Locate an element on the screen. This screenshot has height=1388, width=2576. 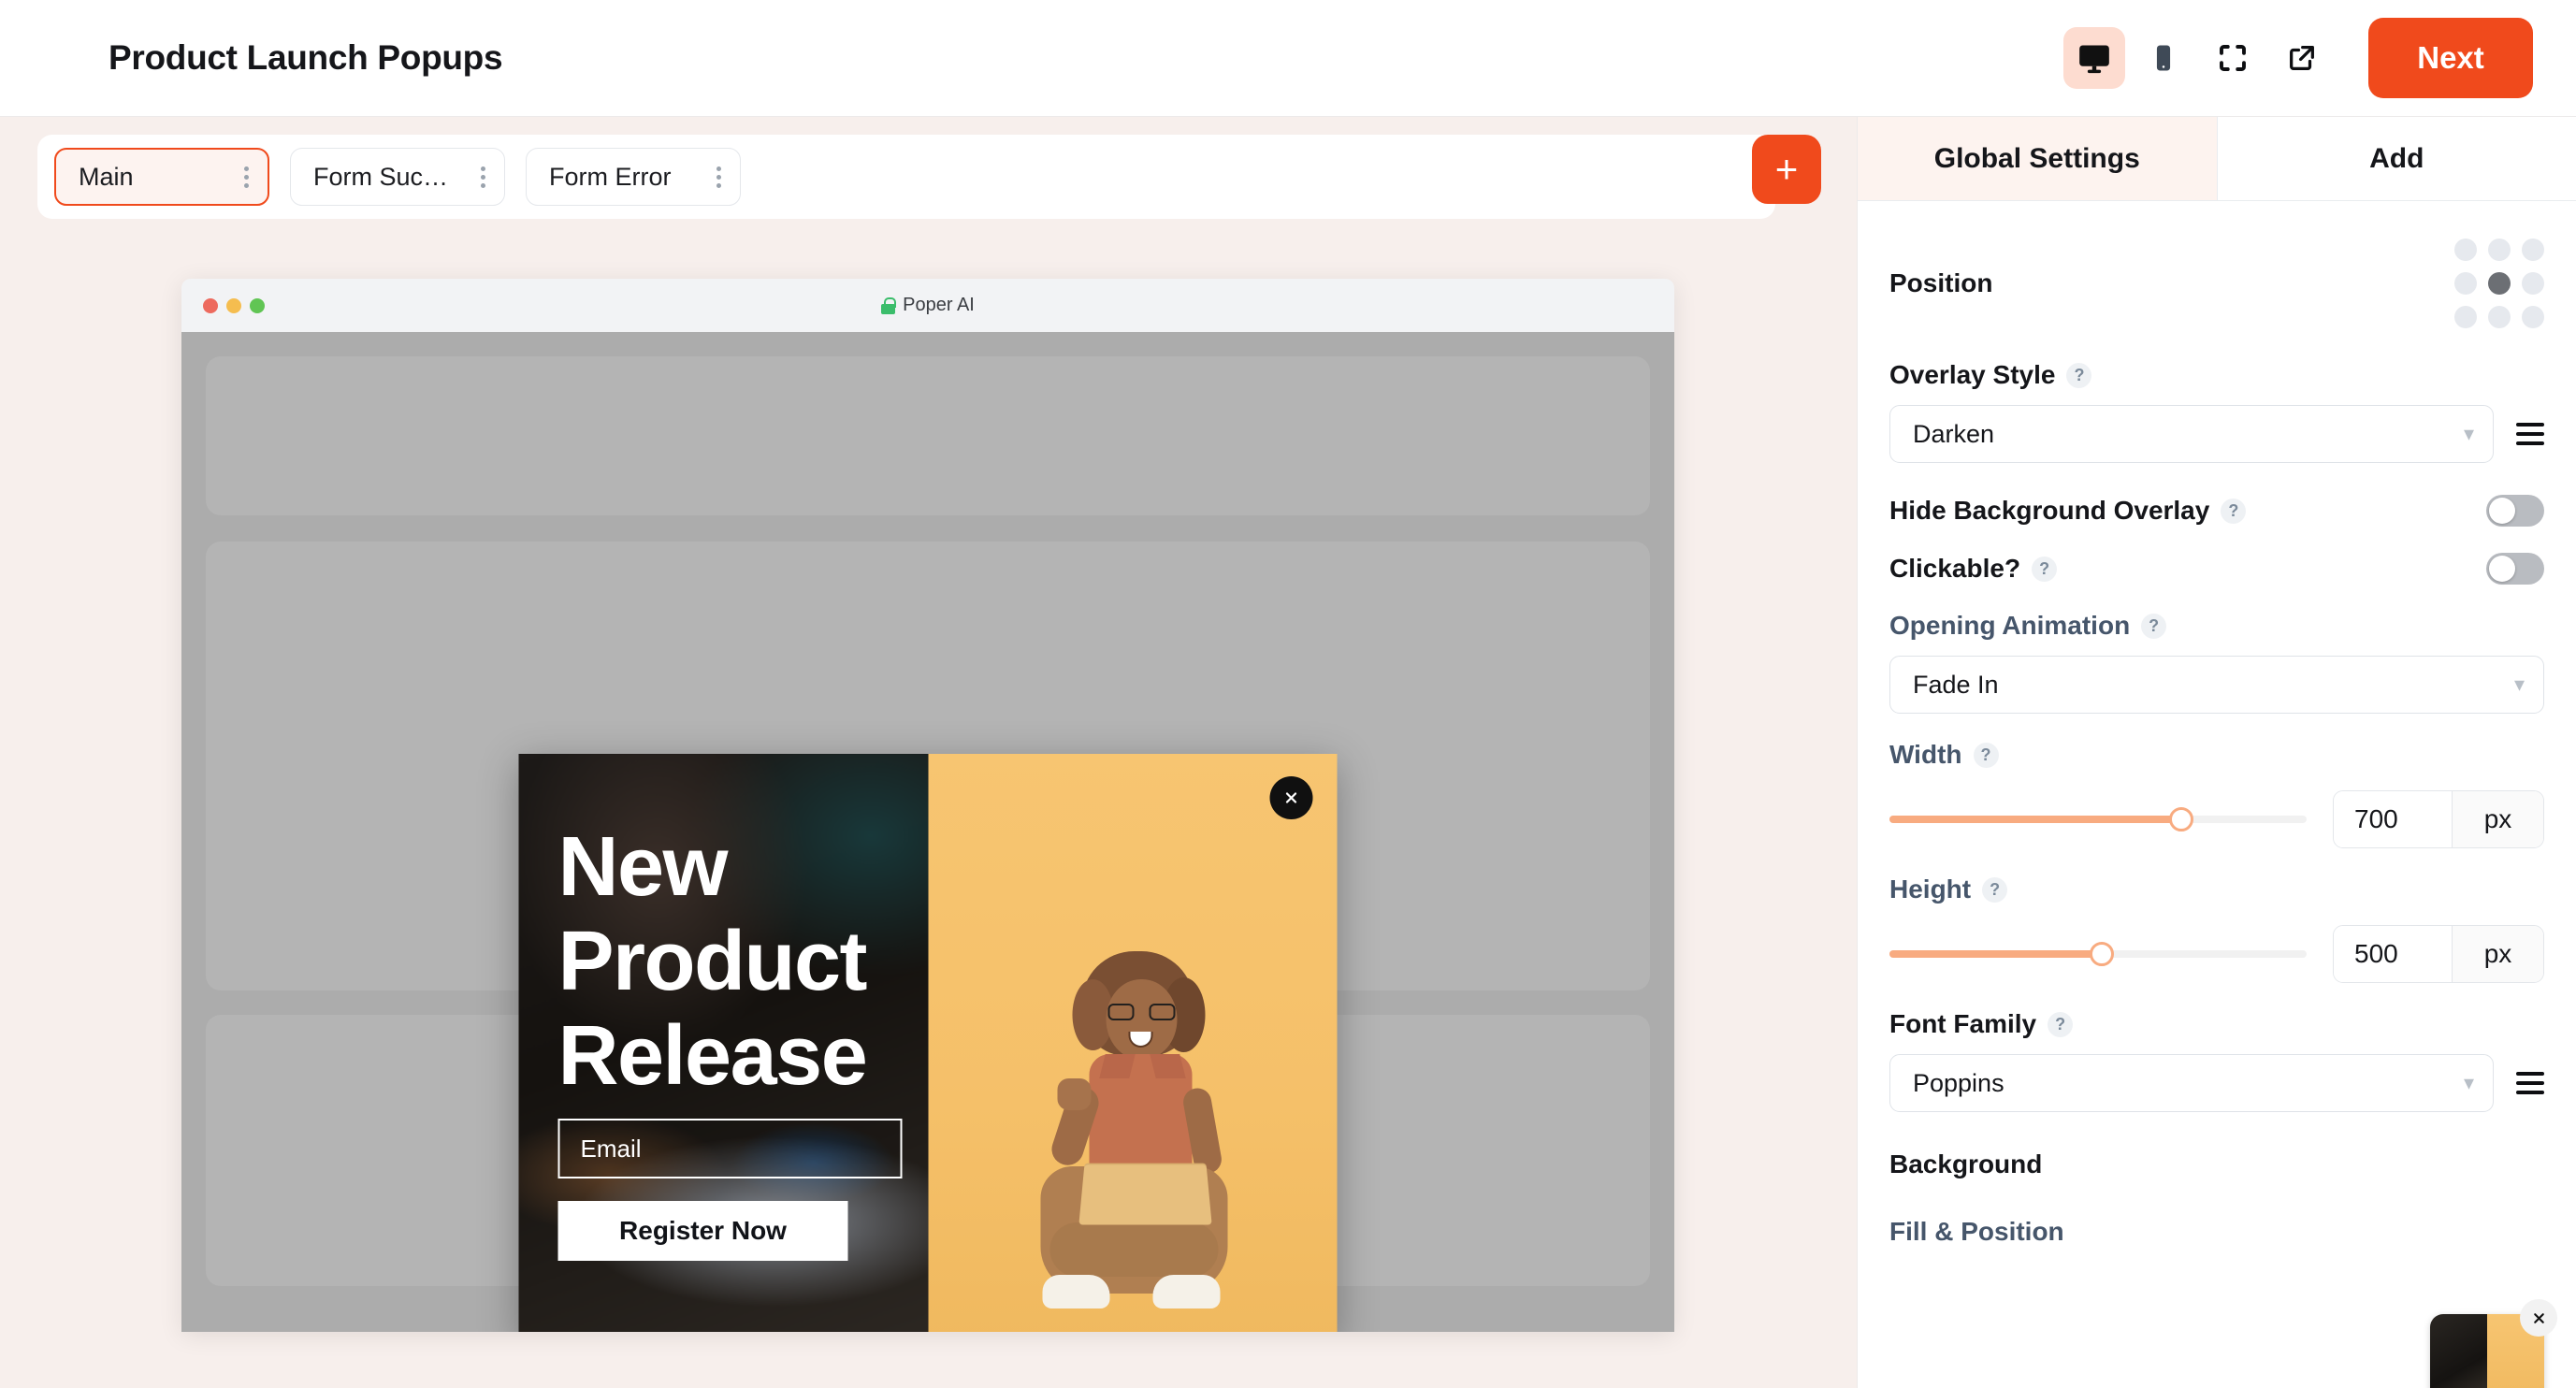
overlay-style-list-menu-icon is located at coordinates (2530, 434).